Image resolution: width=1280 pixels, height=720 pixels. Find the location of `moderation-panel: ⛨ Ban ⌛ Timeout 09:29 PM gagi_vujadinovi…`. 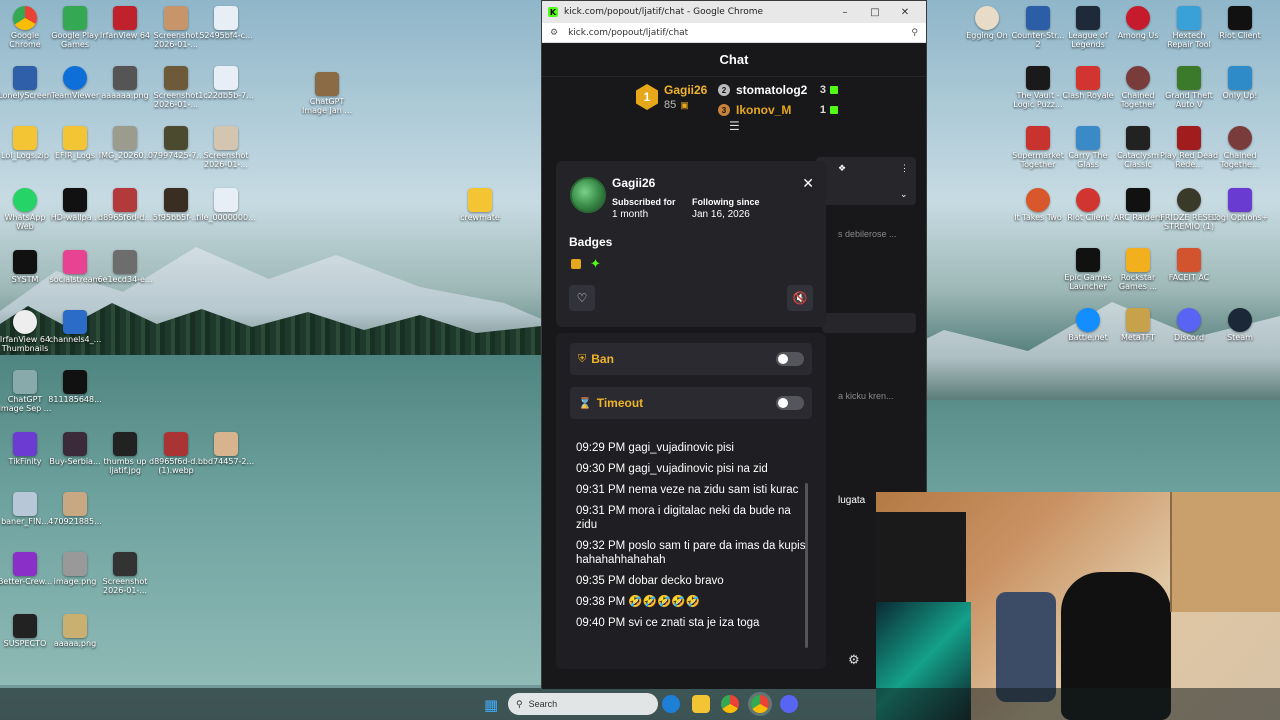

moderation-panel: ⛨ Ban ⌛ Timeout 09:29 PM gagi_vujadinovi… is located at coordinates (691, 501).